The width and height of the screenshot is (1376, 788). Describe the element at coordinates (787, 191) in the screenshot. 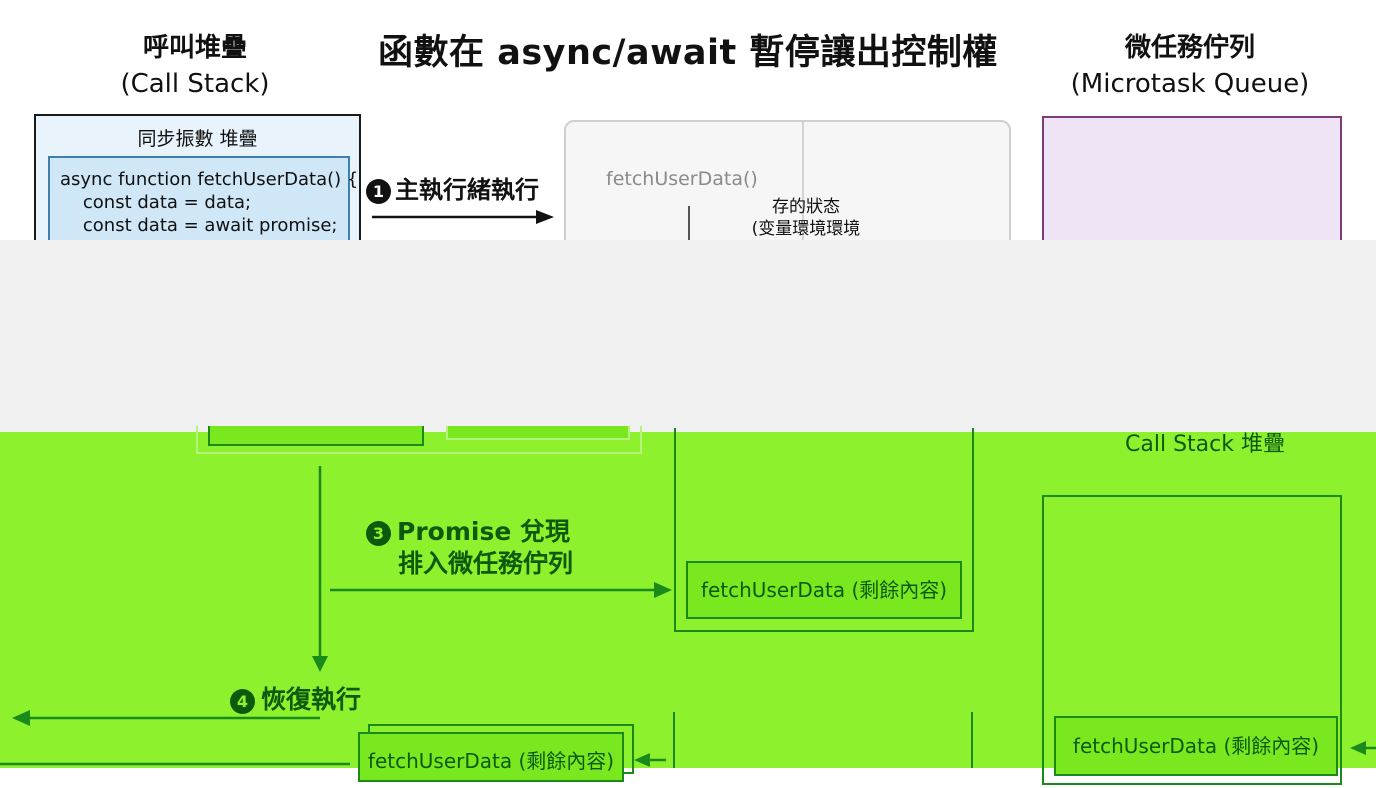

I see `suspended-state-box: fetchUserData() 存的狀态 (变量環境環境` at that location.